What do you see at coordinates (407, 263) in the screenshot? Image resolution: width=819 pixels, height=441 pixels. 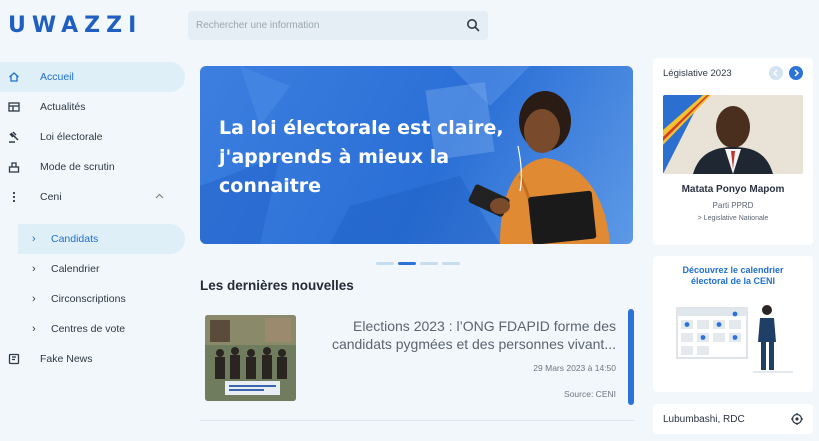 I see `carousel-dot-active` at bounding box center [407, 263].